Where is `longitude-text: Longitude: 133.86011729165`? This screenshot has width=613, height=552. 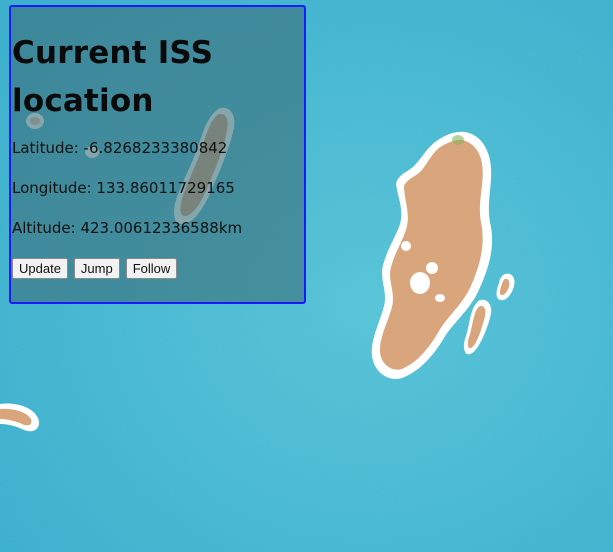
longitude-text: Longitude: 133.86011729165 is located at coordinates (123, 188).